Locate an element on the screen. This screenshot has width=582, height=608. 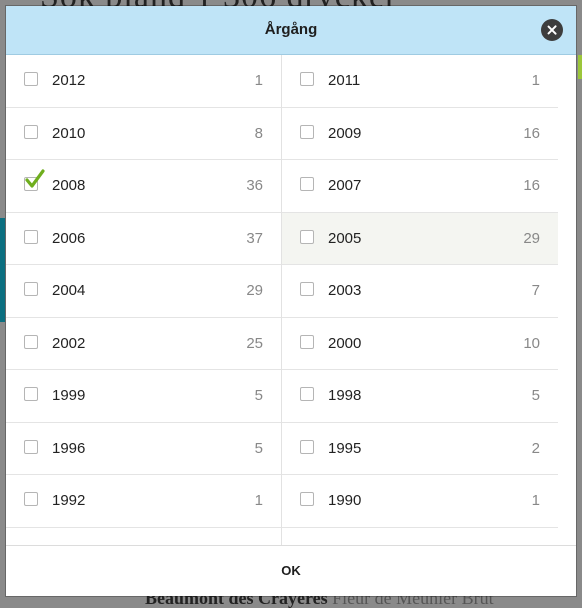
modal-title: Årgång is located at coordinates (291, 29).